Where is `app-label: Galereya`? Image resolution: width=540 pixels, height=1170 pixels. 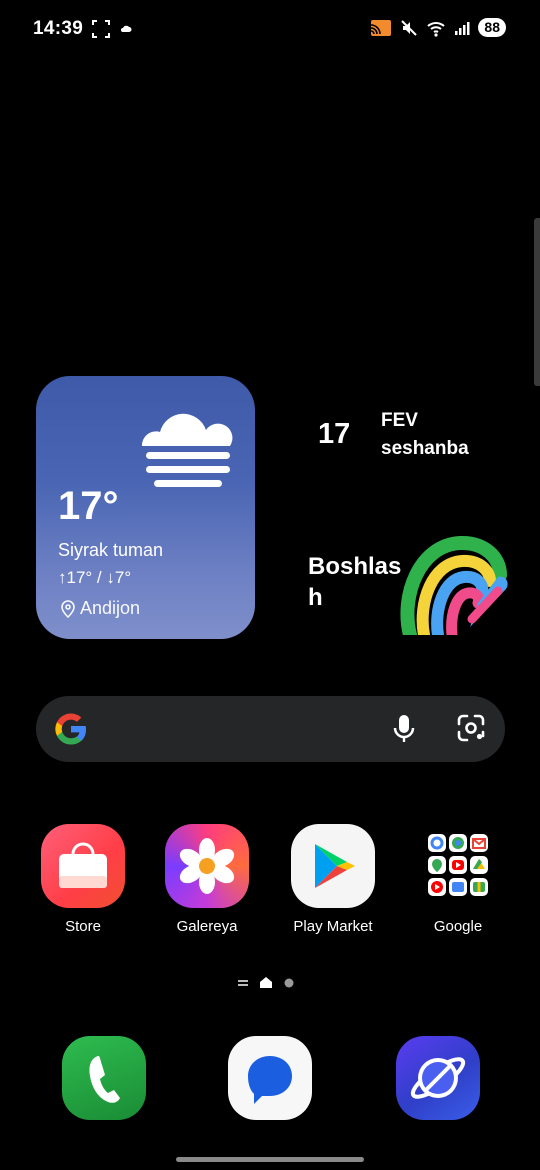 app-label: Galereya is located at coordinates (207, 926).